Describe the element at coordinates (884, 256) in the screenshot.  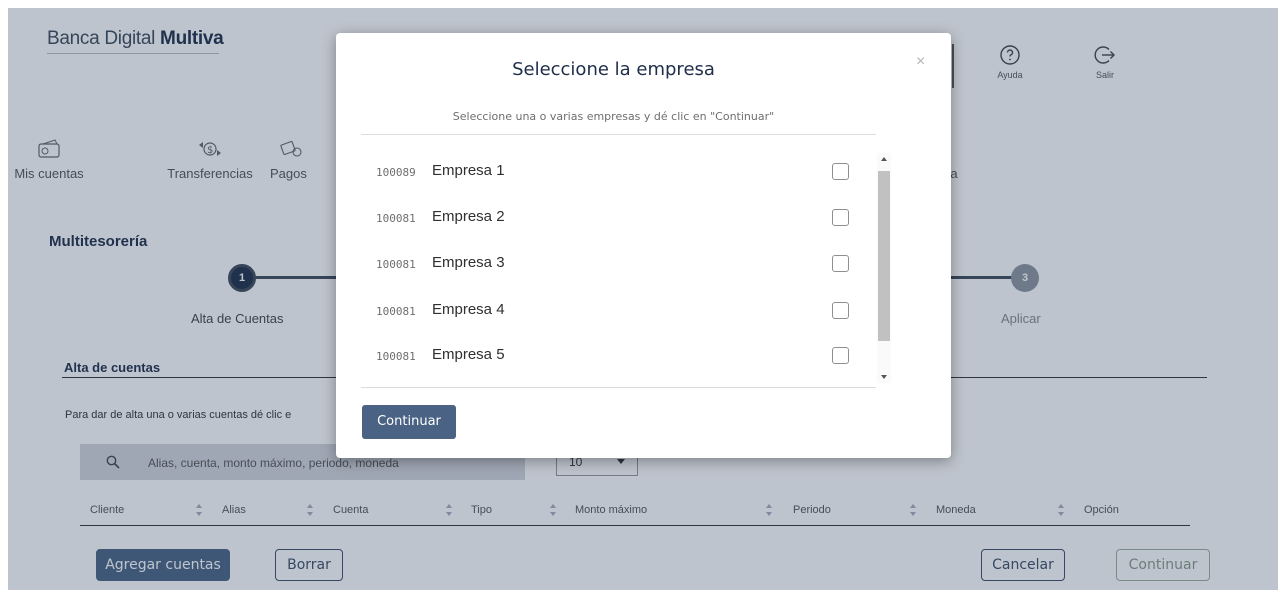
I see `scrollbar-thumb` at that location.